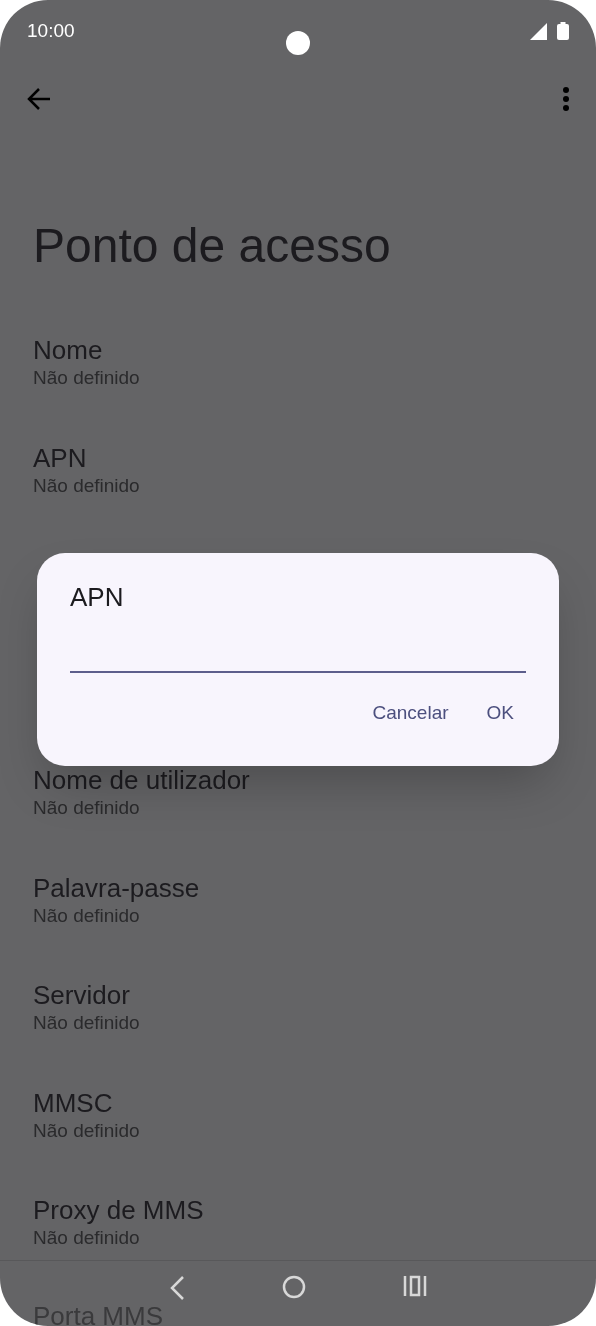 This screenshot has width=596, height=1326. What do you see at coordinates (298, 43) in the screenshot?
I see `camera-hole` at bounding box center [298, 43].